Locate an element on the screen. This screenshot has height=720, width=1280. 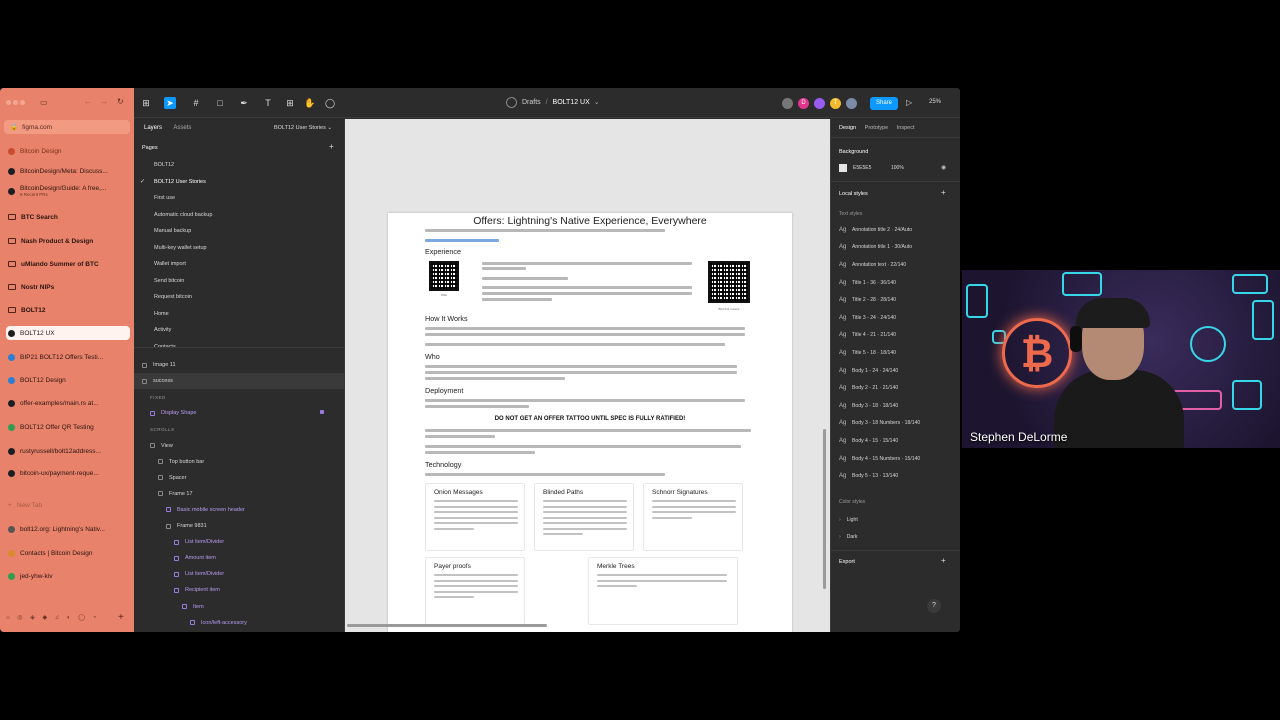
page-item: ✓ BOLT12 User Stories is located at coordinates (239, 182).